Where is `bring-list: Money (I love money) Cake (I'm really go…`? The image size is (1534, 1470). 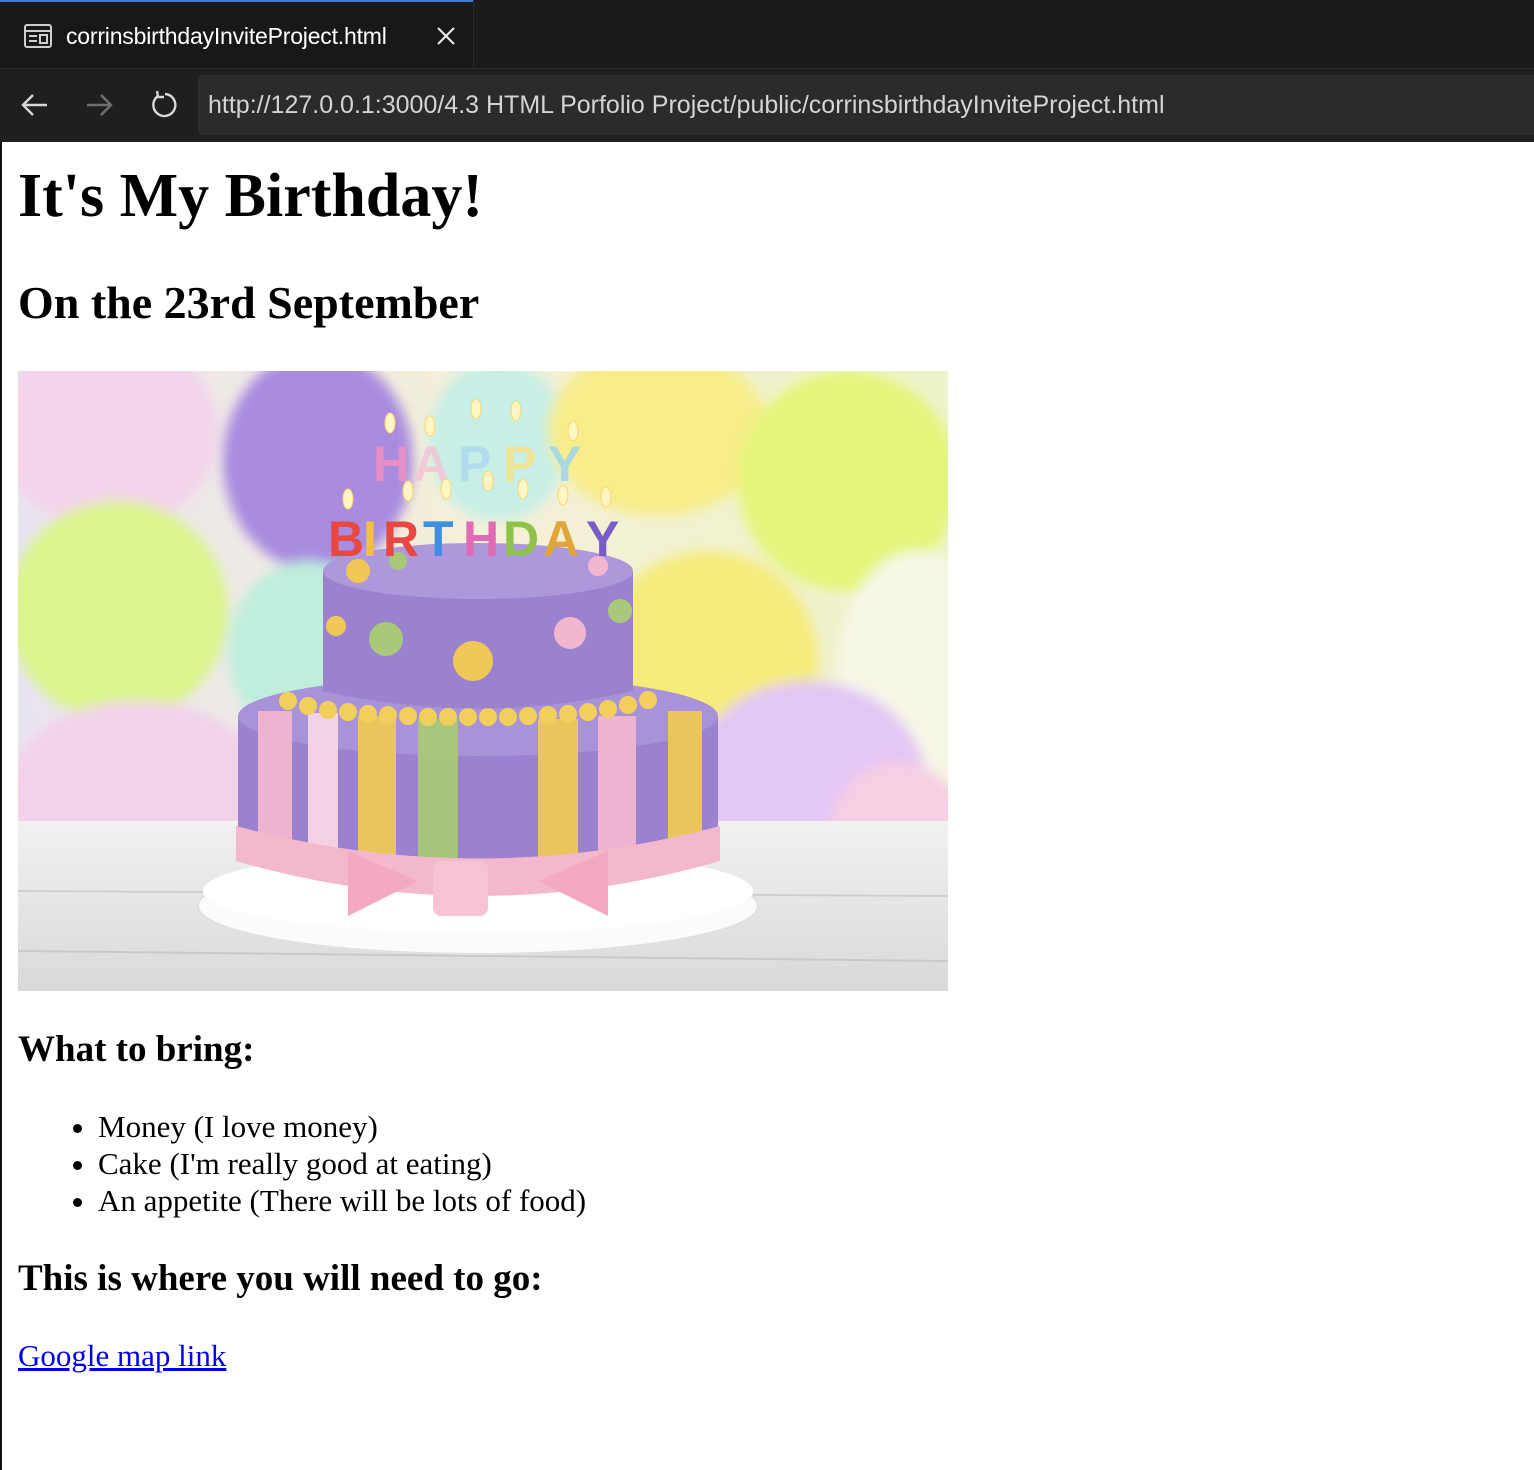
bring-list: Money (I love money) Cake (I'm really go… is located at coordinates (302, 1163).